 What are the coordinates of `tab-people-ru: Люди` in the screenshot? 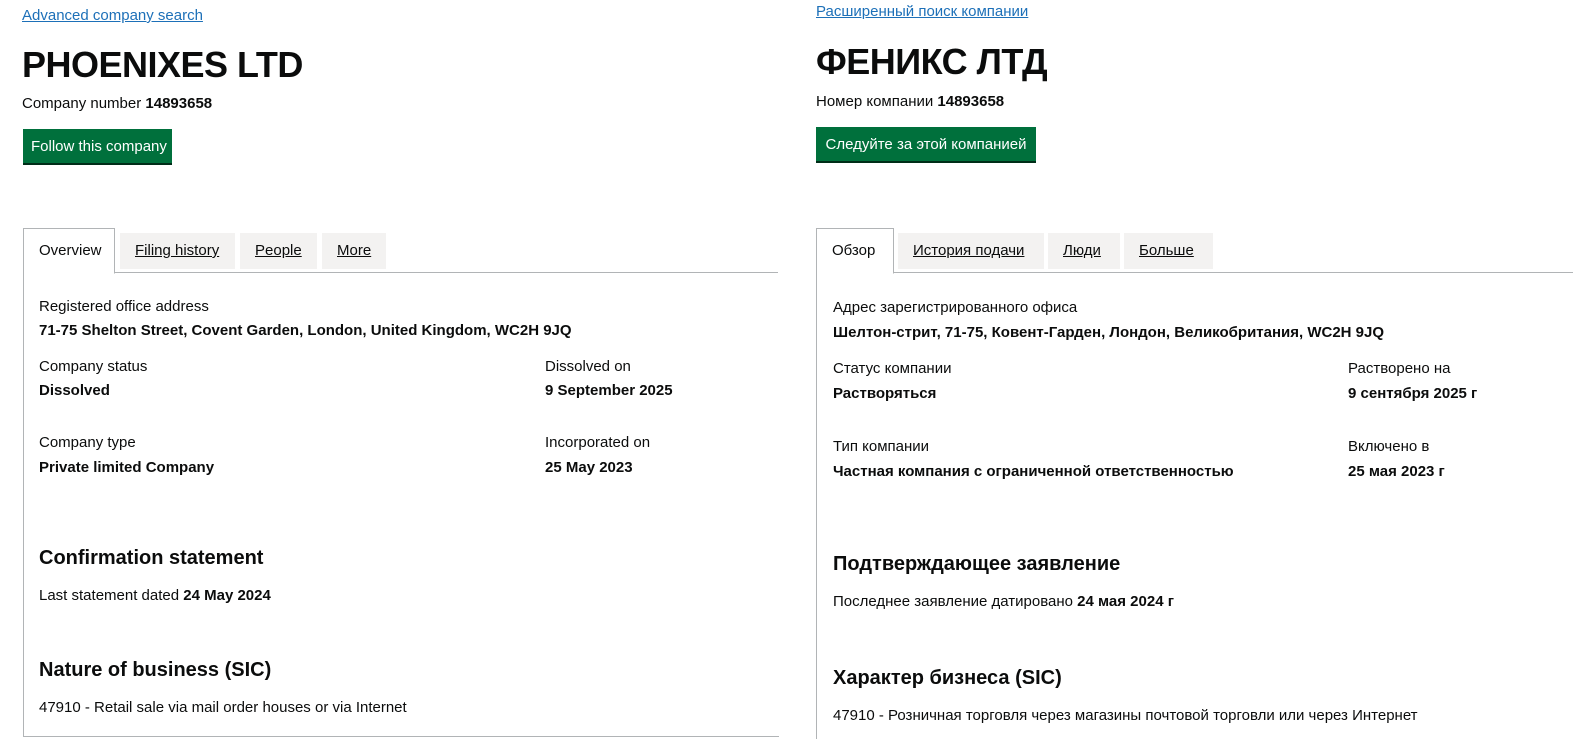 It's located at (1084, 251).